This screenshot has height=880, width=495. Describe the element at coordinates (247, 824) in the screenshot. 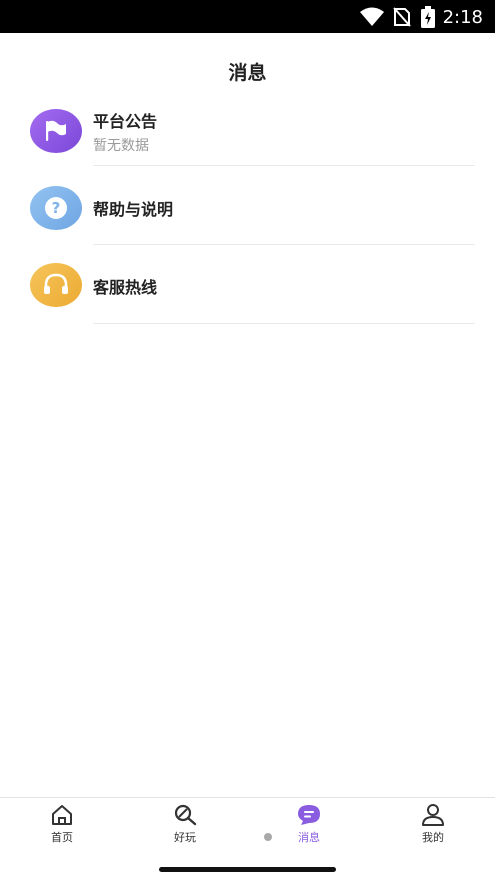

I see `bottom-nav: 首页 好玩 消息 我的` at that location.